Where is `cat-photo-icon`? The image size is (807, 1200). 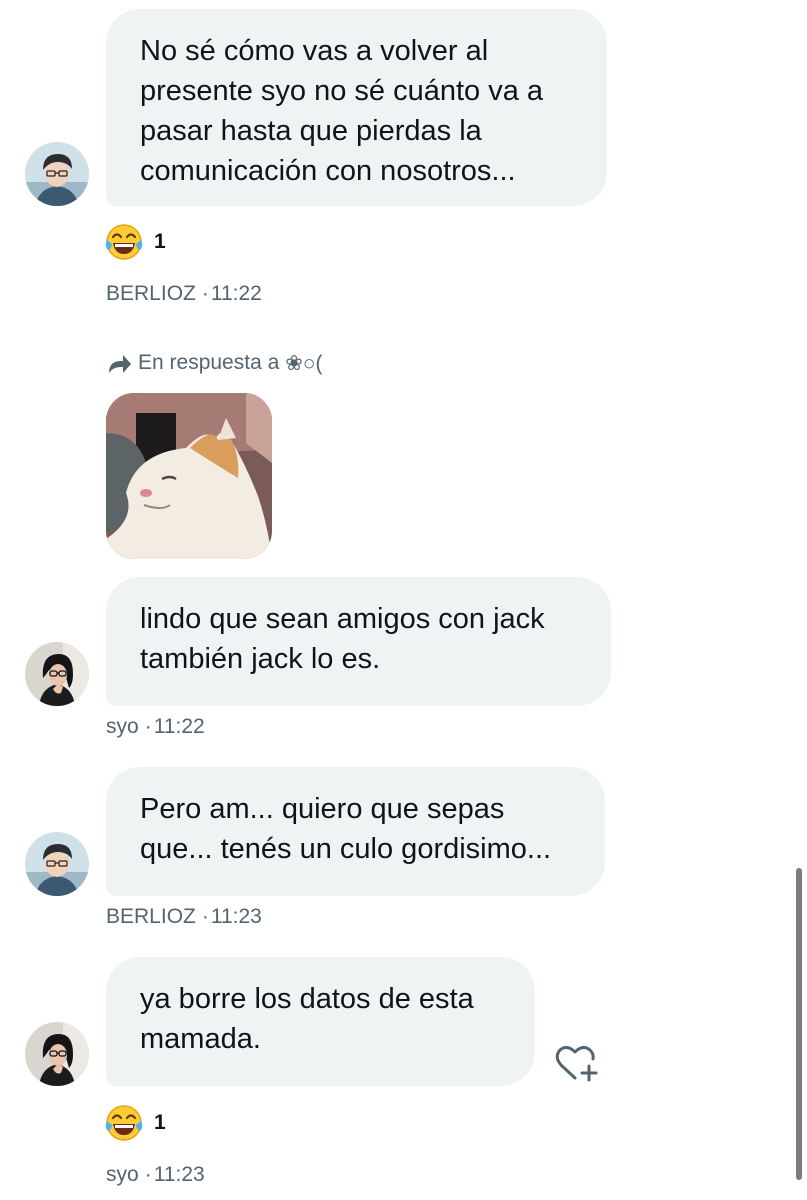
cat-photo-icon is located at coordinates (189, 476).